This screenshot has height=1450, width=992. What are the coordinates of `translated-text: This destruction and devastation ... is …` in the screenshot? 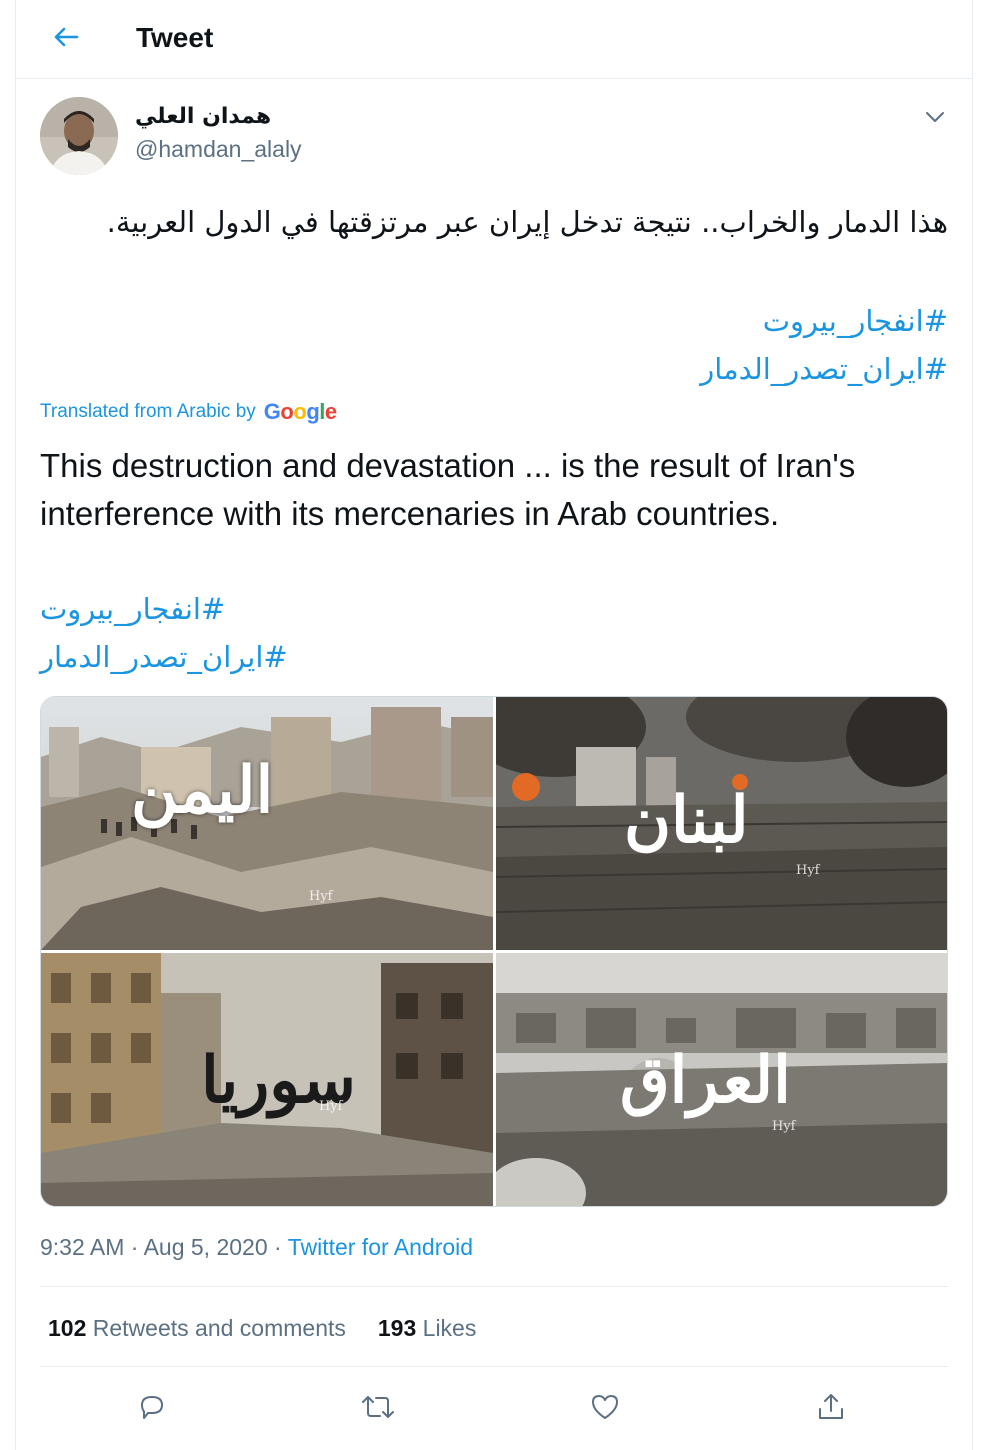 It's located at (448, 489).